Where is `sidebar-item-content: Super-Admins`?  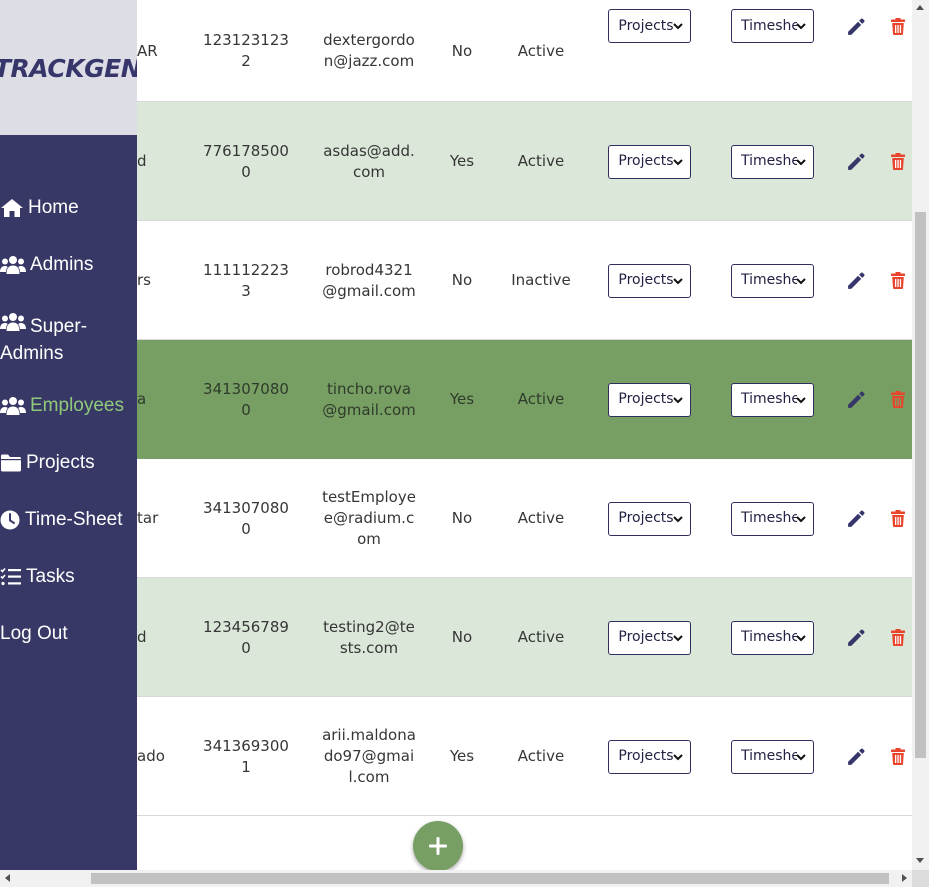
sidebar-item-content: Super-Admins is located at coordinates (68, 337).